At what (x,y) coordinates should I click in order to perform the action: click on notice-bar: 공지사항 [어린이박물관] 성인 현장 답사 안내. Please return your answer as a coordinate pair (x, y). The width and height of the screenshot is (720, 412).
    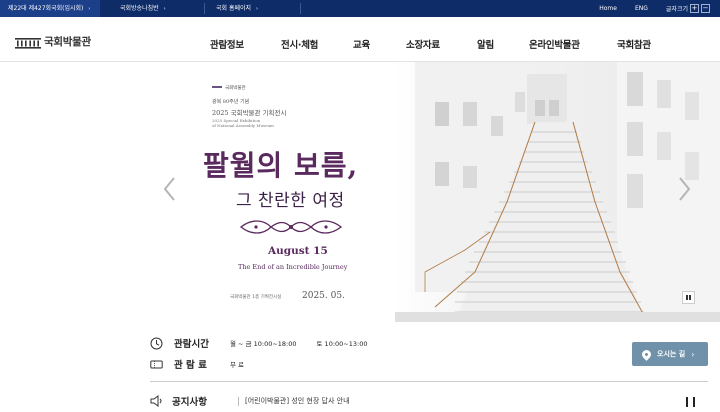
    Looking at the image, I should click on (250, 401).